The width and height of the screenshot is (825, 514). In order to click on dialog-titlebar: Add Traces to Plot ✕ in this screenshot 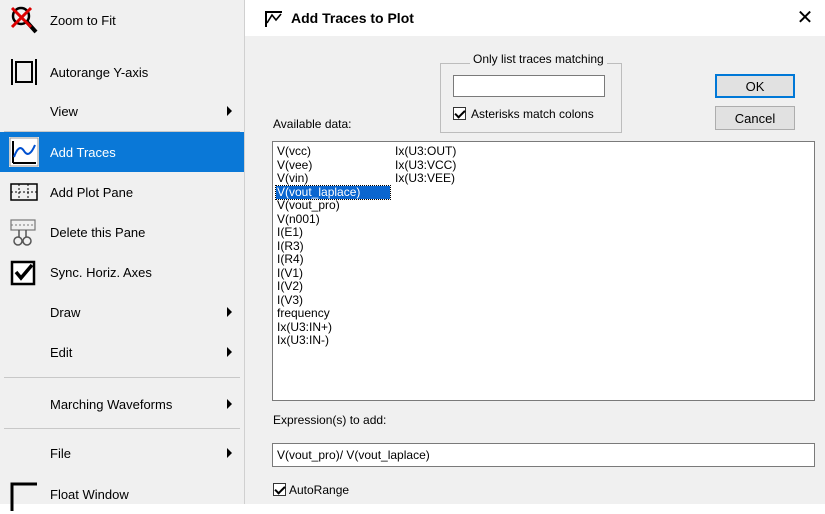, I will do `click(535, 18)`.